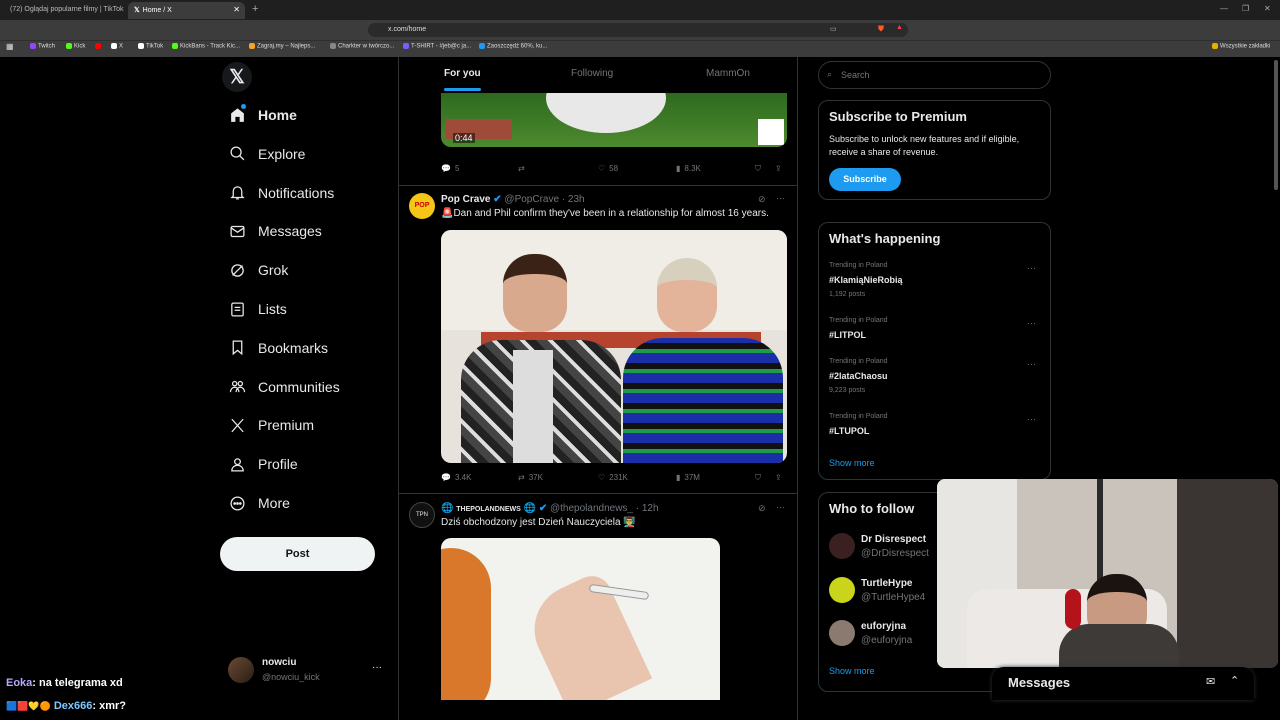 The width and height of the screenshot is (1280, 720). I want to click on nav-item-home: Home, so click(262, 115).